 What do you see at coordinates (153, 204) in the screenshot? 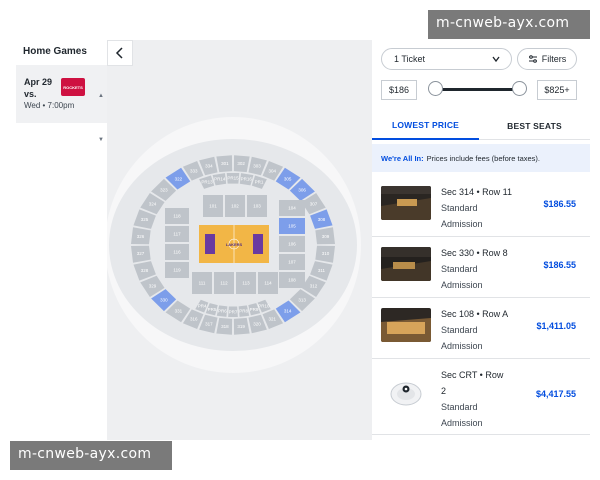
I see `section-label: 324` at bounding box center [153, 204].